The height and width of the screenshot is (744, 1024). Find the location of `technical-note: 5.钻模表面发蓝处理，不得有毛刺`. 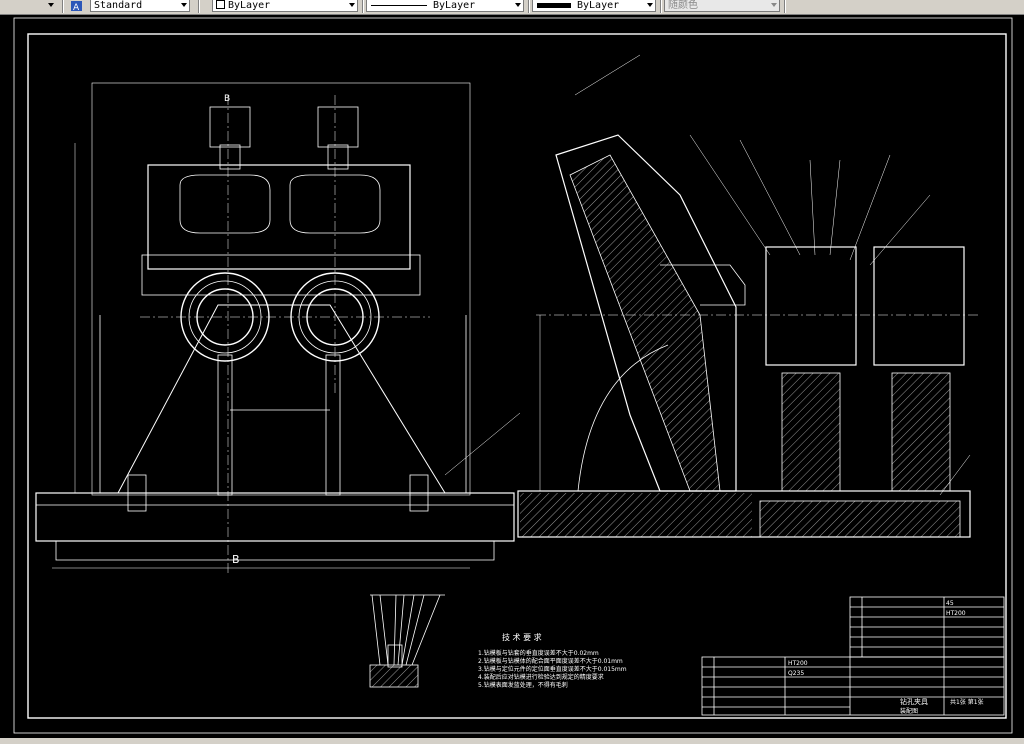

technical-note: 5.钻模表面发蓝处理，不得有毛刺 is located at coordinates (523, 685).